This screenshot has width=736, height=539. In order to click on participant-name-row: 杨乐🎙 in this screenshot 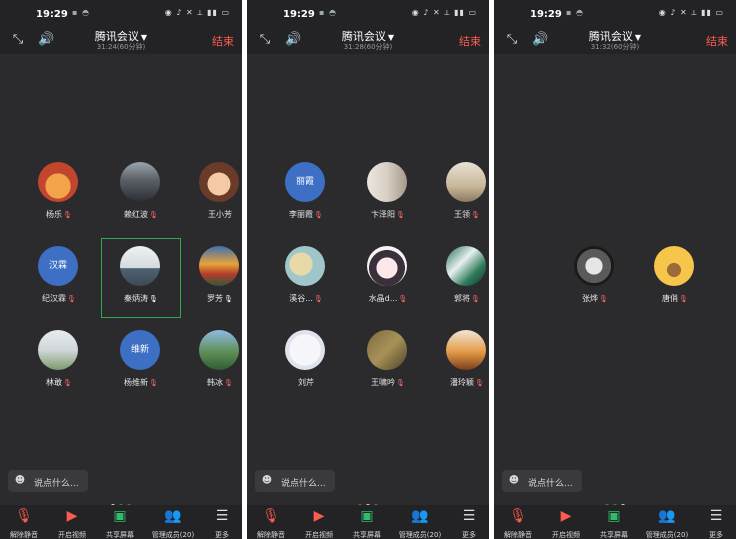, I will do `click(59, 214)`.